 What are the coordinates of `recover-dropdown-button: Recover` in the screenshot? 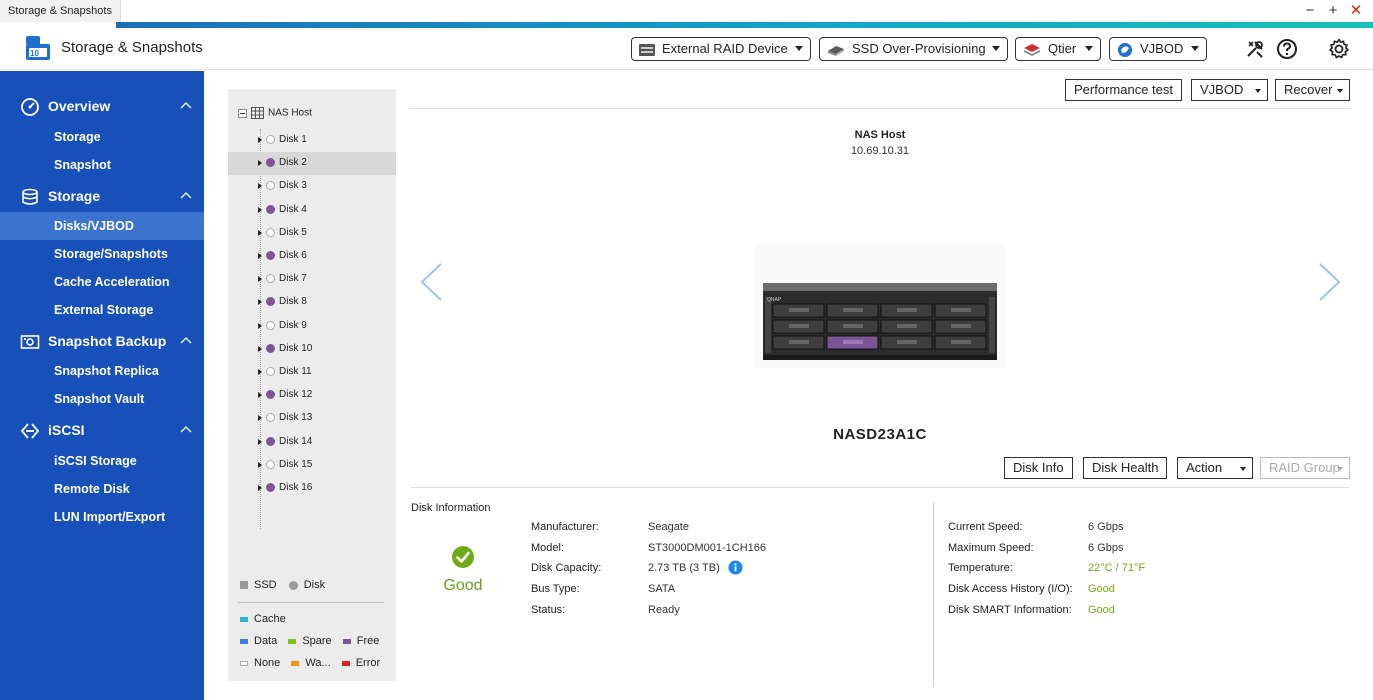 It's located at (1312, 90).